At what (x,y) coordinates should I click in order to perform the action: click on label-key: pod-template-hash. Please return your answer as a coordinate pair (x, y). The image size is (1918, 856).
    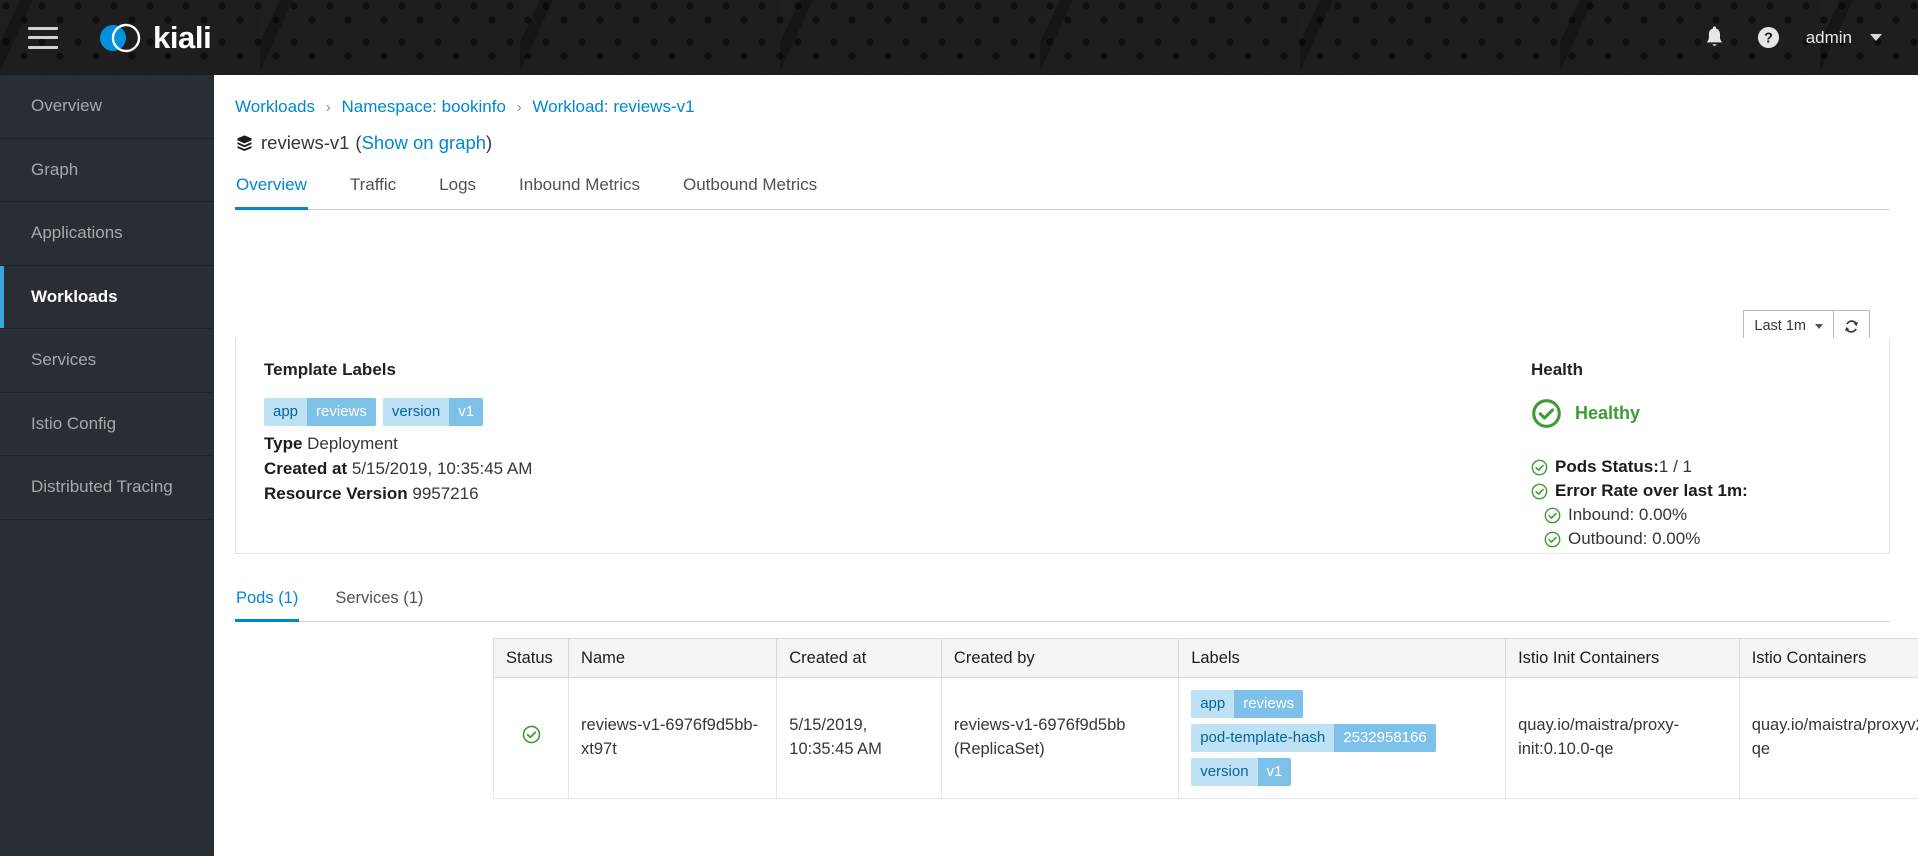
    Looking at the image, I should click on (1263, 738).